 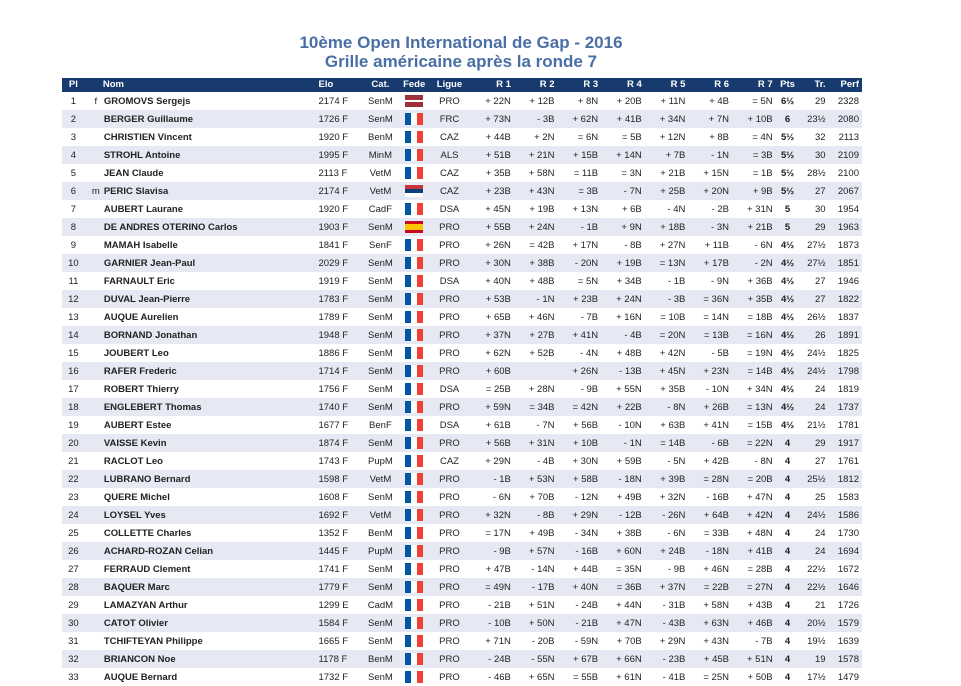 I want to click on round-1-cell: + 71N, so click(x=498, y=641).